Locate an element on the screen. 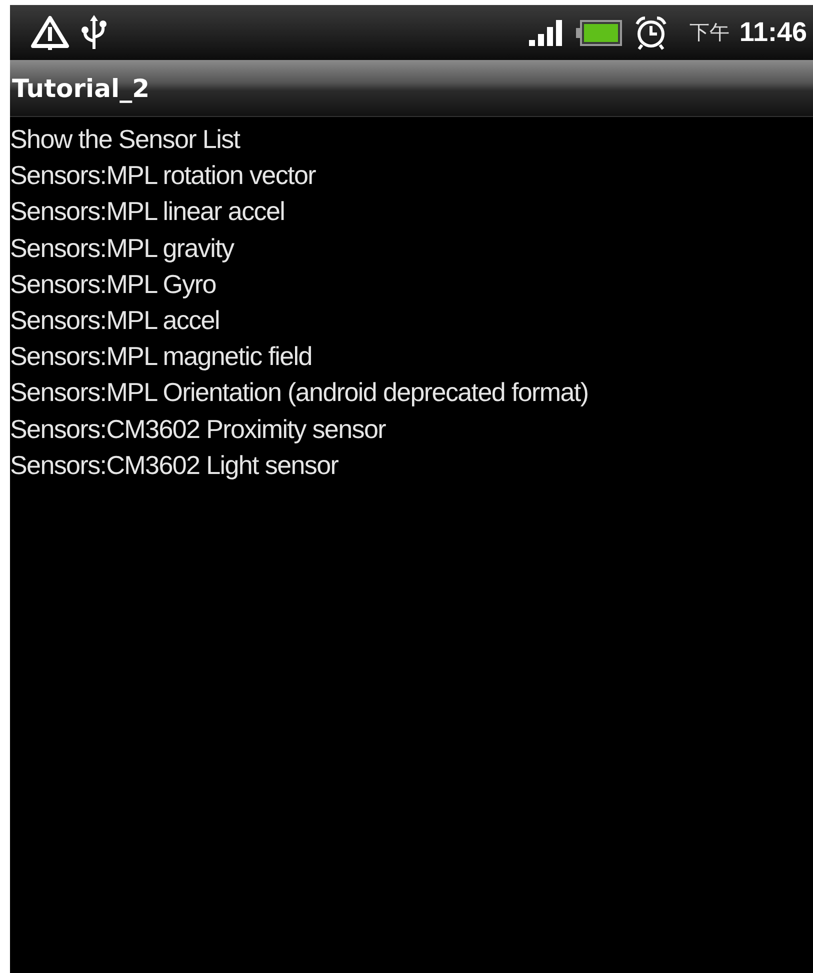  am-pm-label: 下午 is located at coordinates (709, 32).